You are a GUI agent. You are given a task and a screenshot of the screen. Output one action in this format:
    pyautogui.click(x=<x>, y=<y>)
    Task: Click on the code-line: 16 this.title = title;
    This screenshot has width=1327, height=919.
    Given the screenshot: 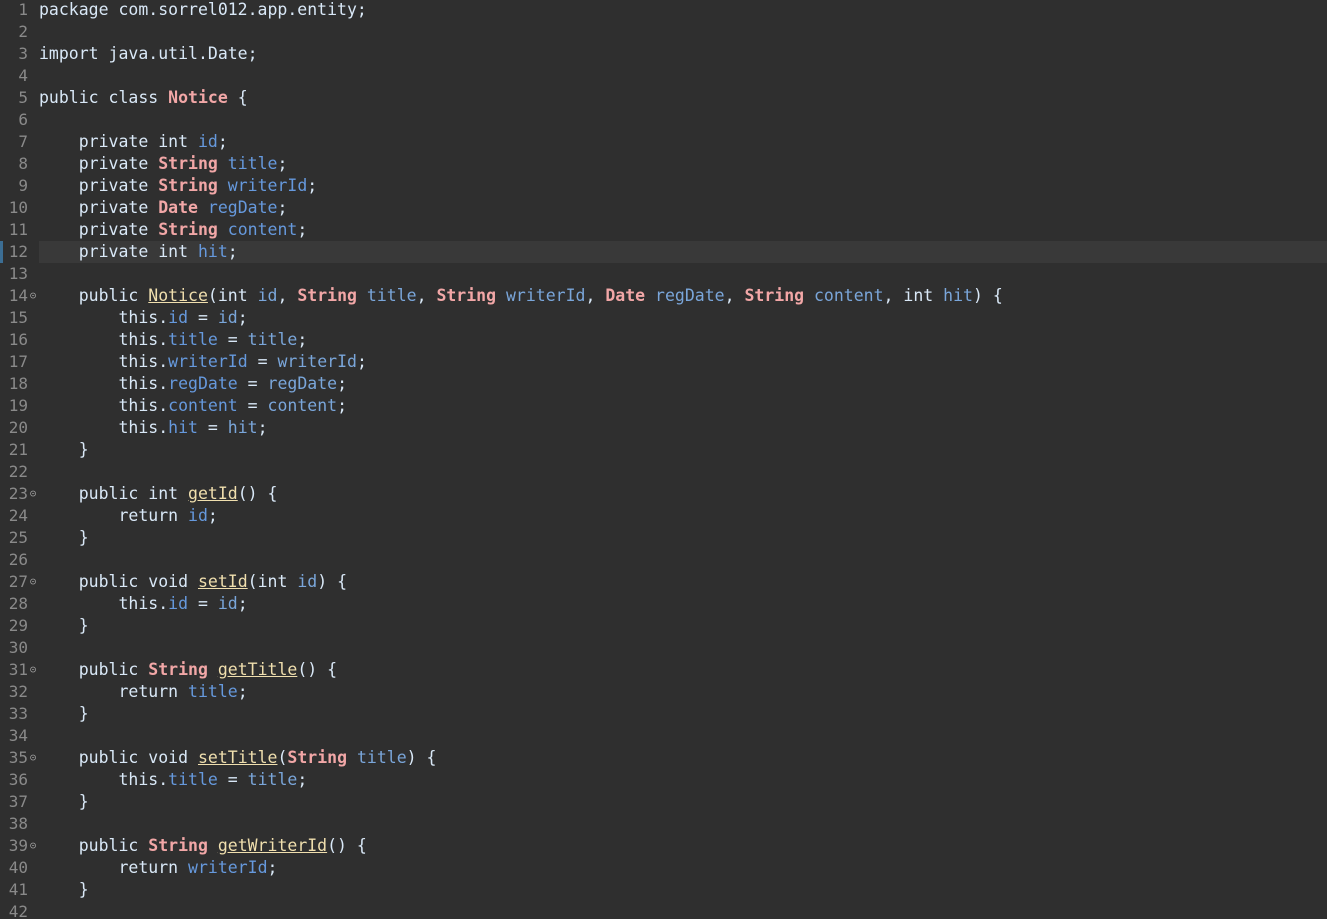 What is the action you would take?
    pyautogui.click(x=663, y=340)
    